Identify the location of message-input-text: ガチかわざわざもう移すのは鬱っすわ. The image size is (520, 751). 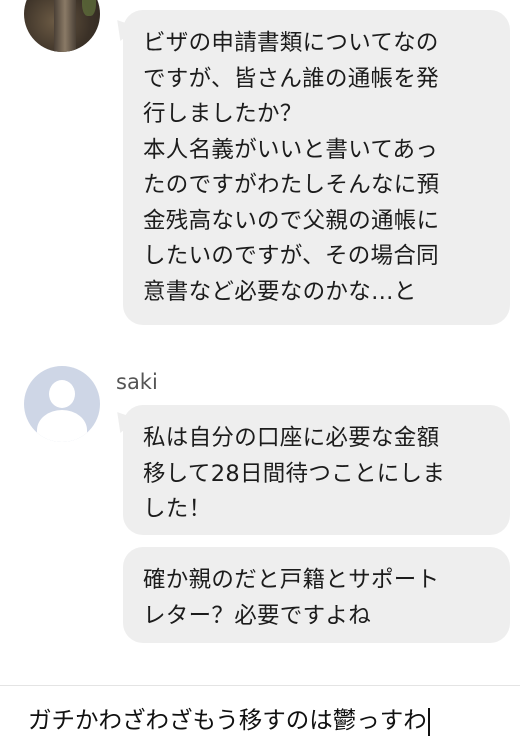
(227, 720).